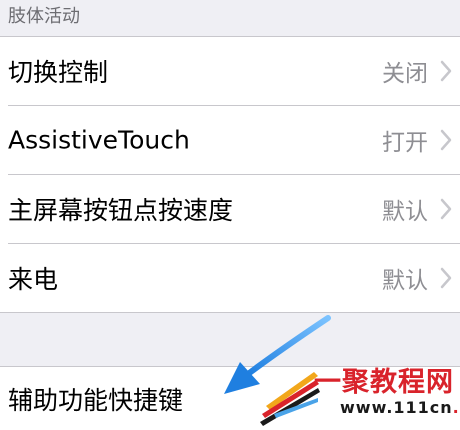  I want to click on section-header-label: 肢体活动, so click(44, 16).